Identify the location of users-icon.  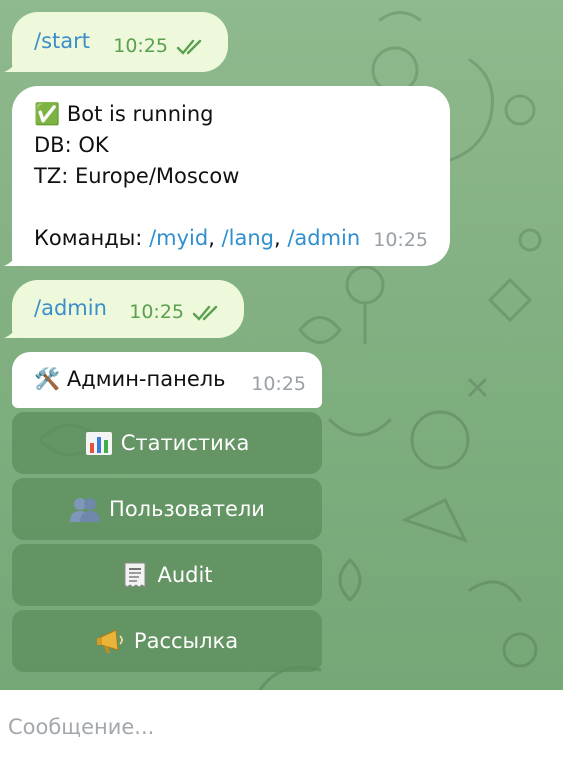
(85, 510).